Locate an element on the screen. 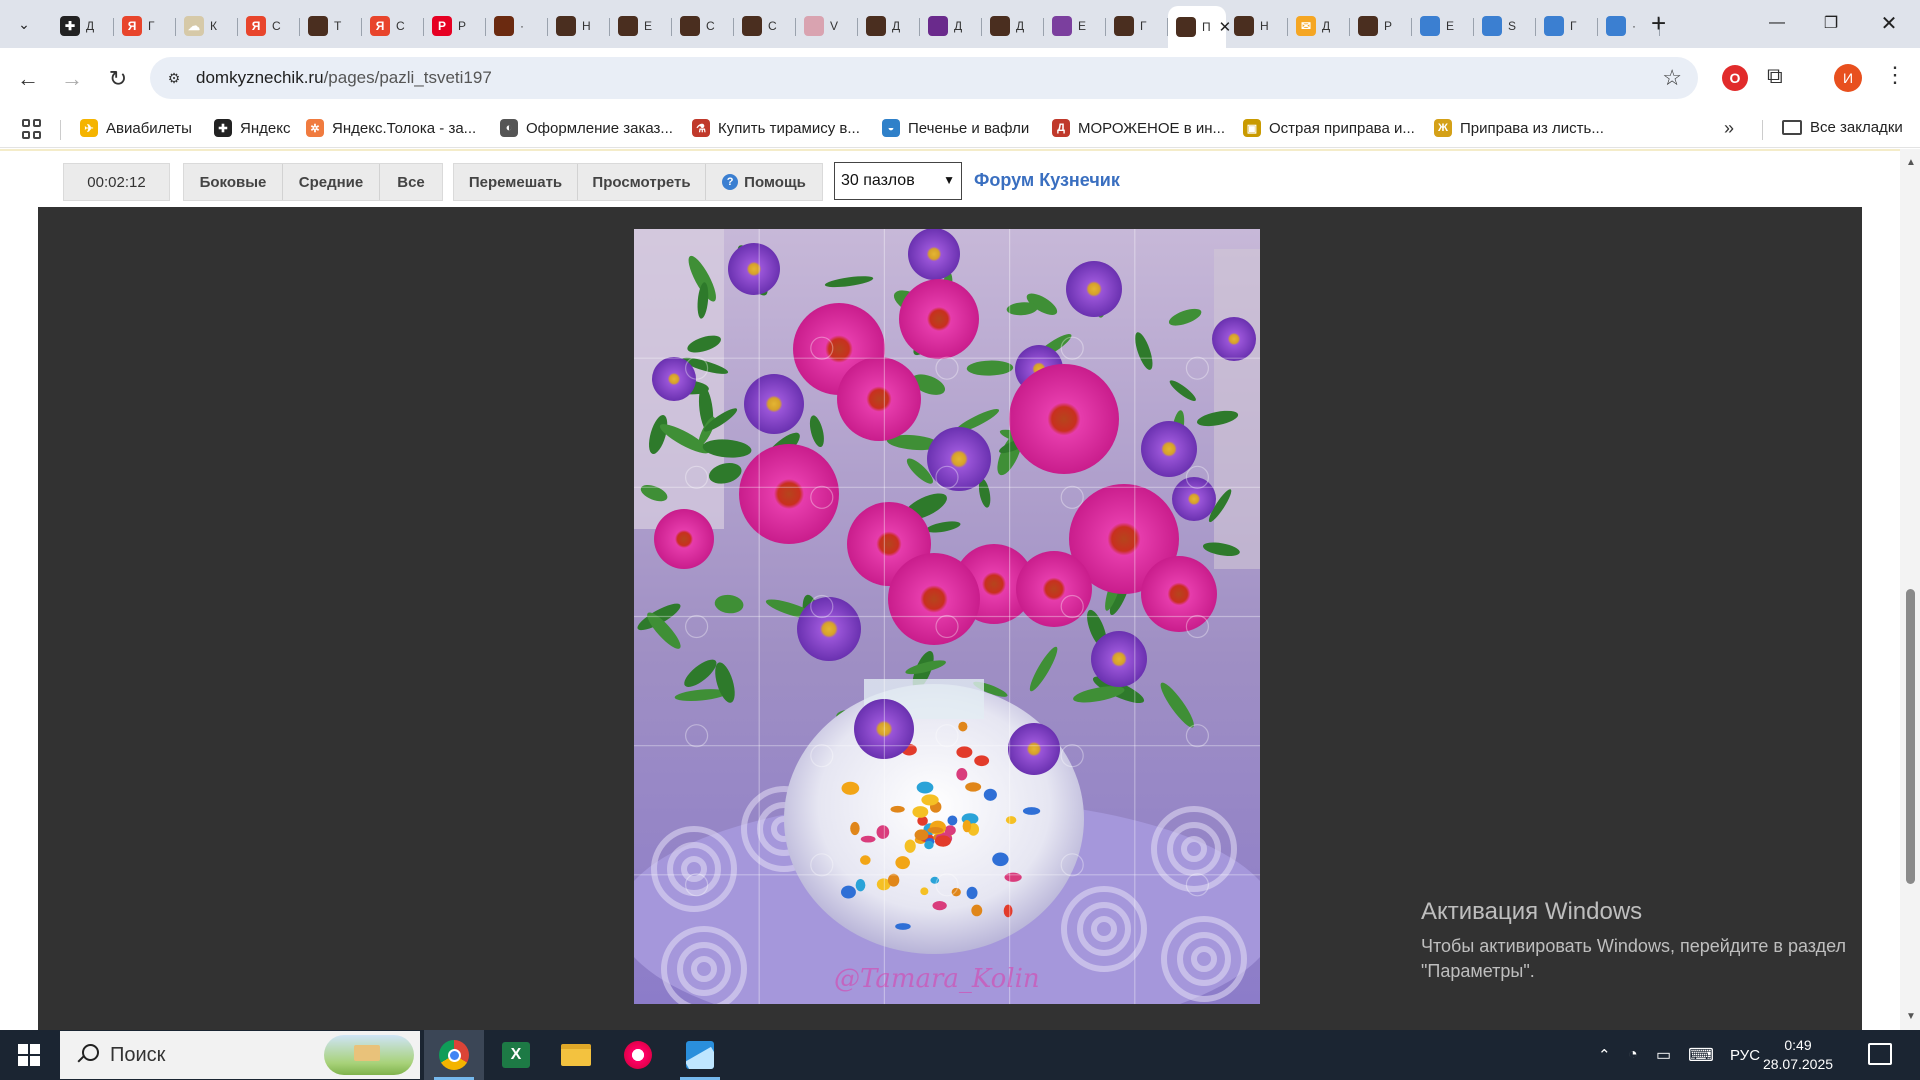  scroll-down-icon: ▼ is located at coordinates (1911, 1016).